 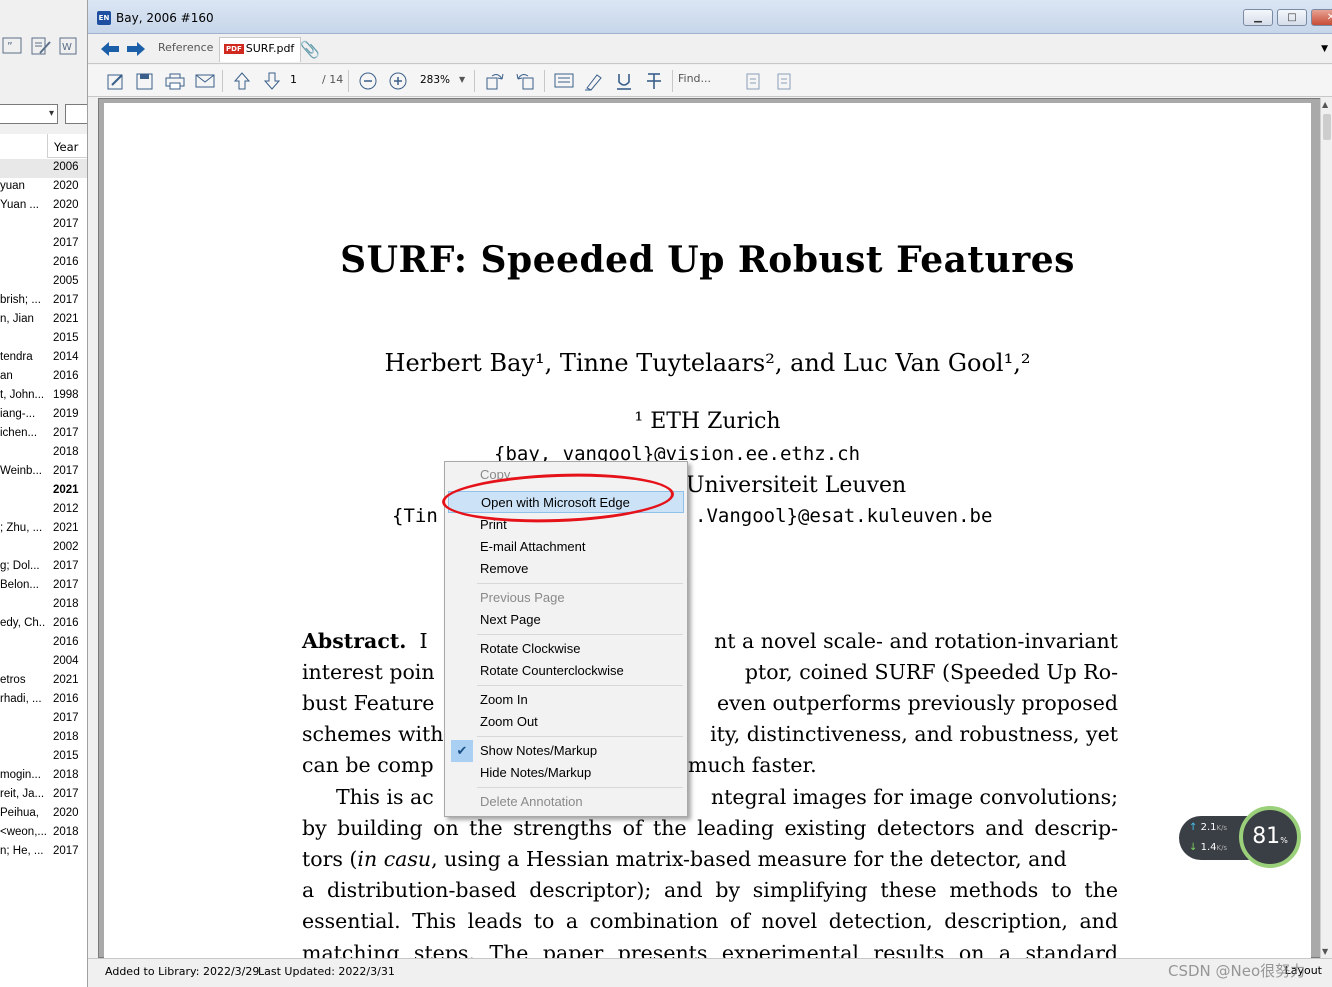 I want to click on table-row: n; He, ... 2017, so click(x=43, y=852).